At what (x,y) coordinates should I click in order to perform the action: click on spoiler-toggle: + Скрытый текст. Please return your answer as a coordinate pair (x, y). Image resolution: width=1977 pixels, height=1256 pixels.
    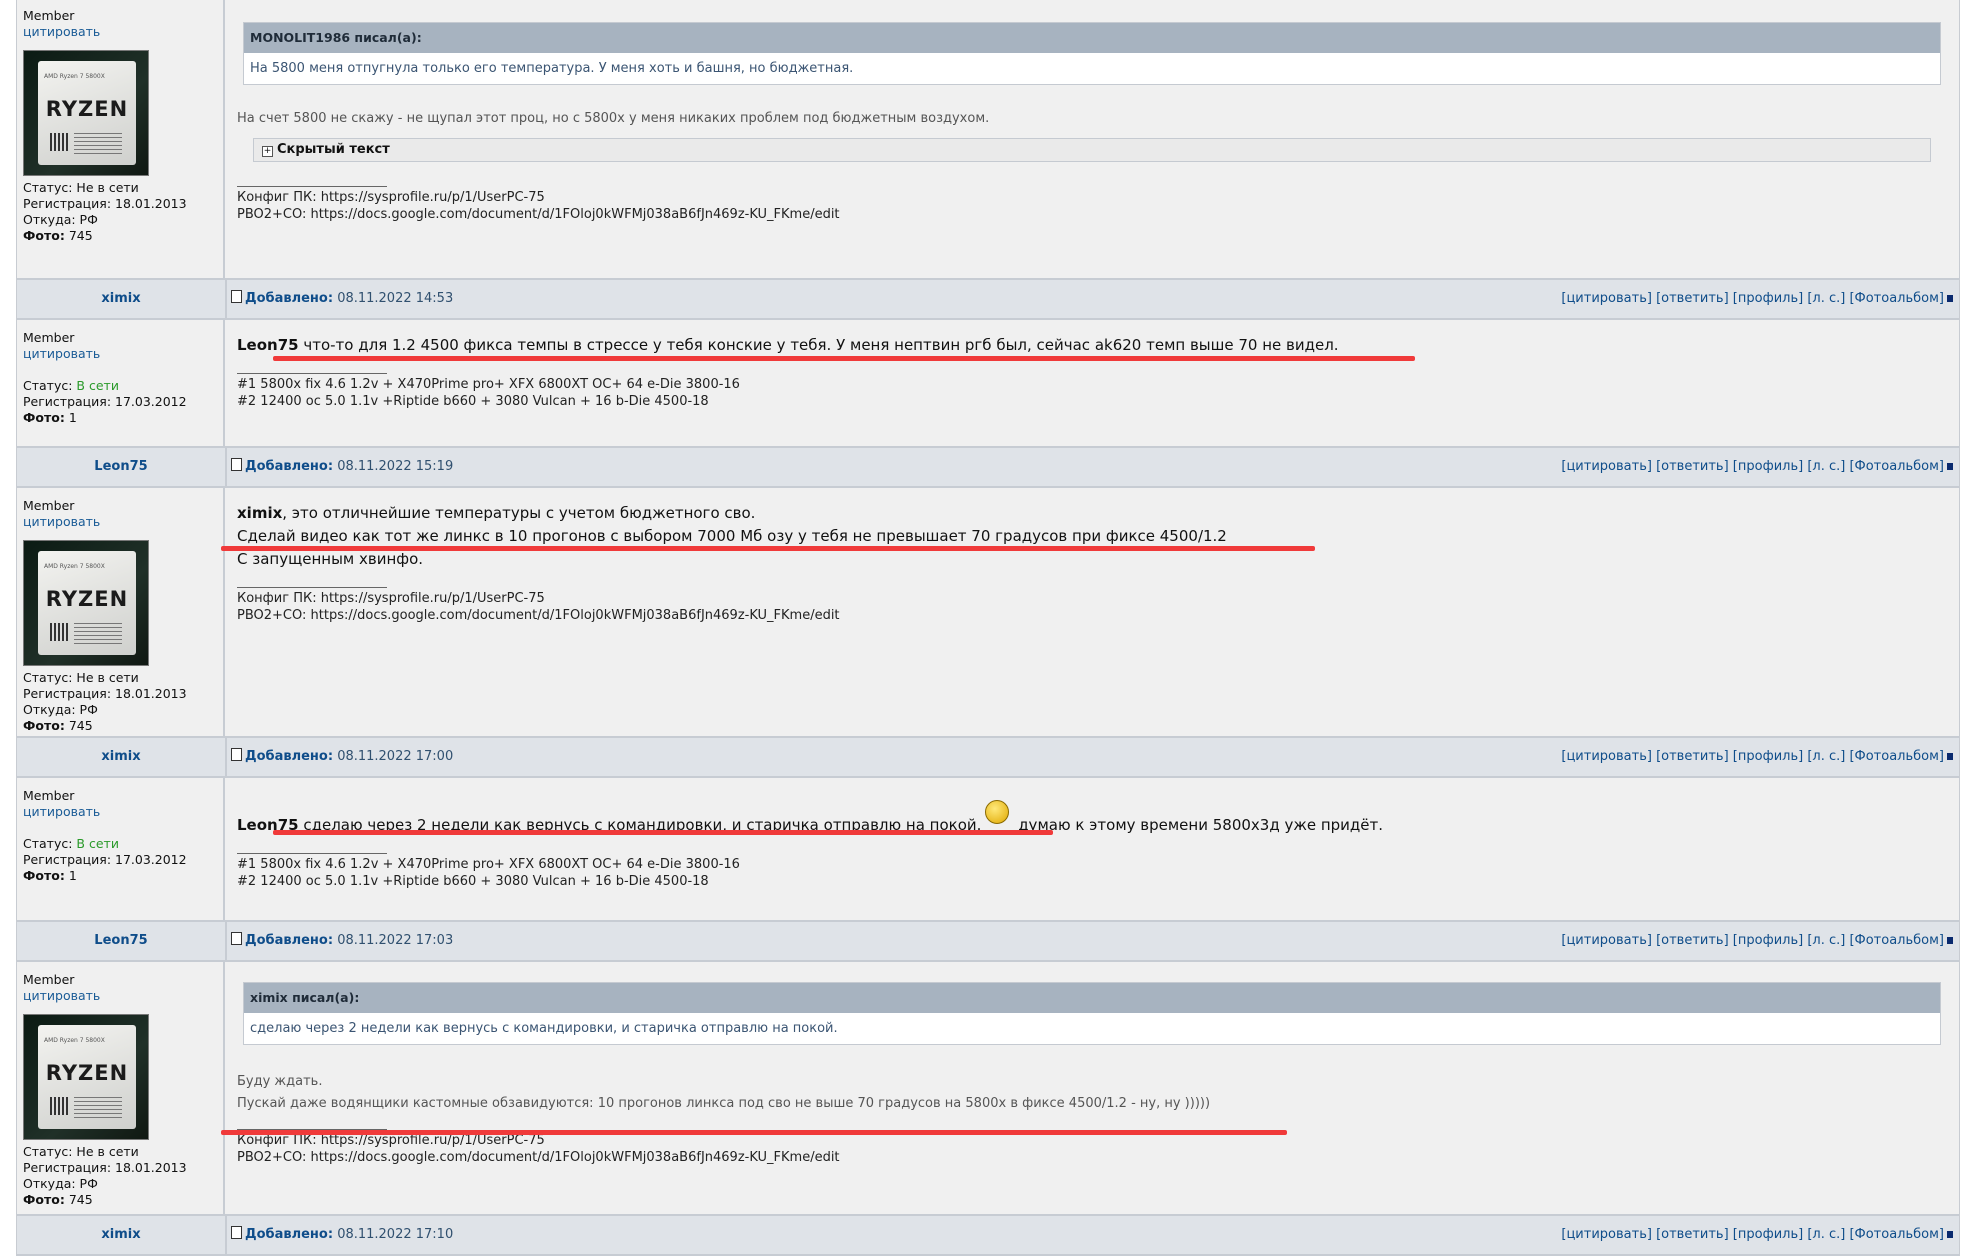
    Looking at the image, I should click on (1092, 150).